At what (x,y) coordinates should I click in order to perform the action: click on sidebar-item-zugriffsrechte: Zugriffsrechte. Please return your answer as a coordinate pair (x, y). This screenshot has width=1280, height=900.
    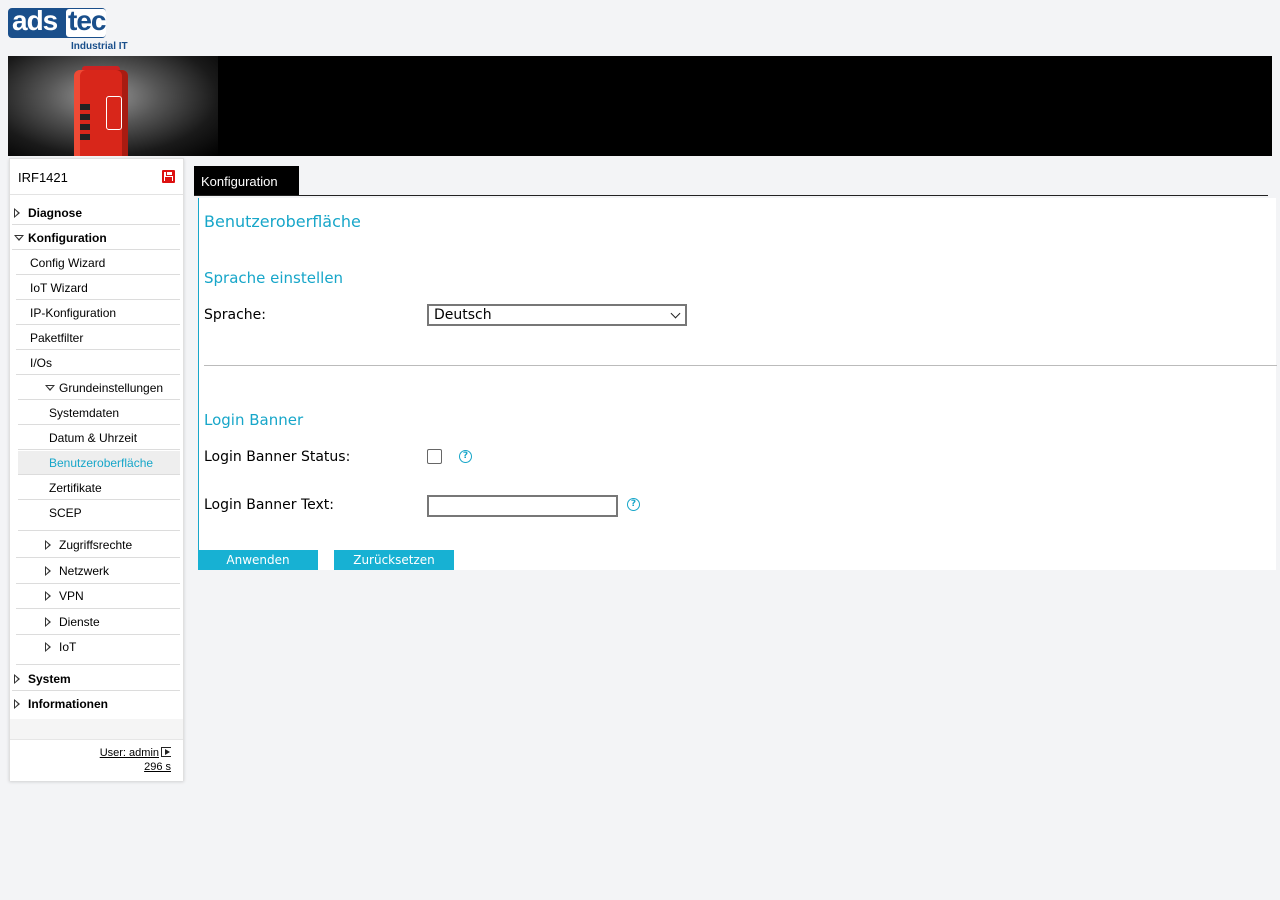
    Looking at the image, I should click on (98, 545).